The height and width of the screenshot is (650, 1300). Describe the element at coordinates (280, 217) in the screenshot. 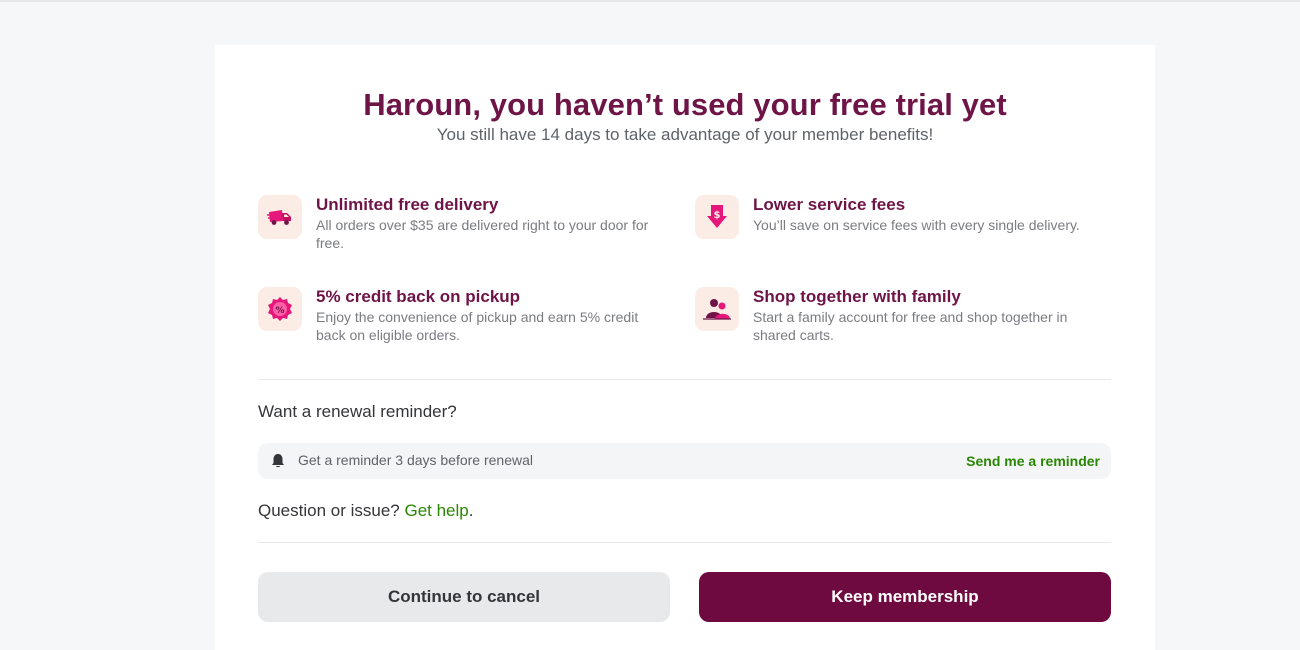

I see `delivery-truck-icon` at that location.